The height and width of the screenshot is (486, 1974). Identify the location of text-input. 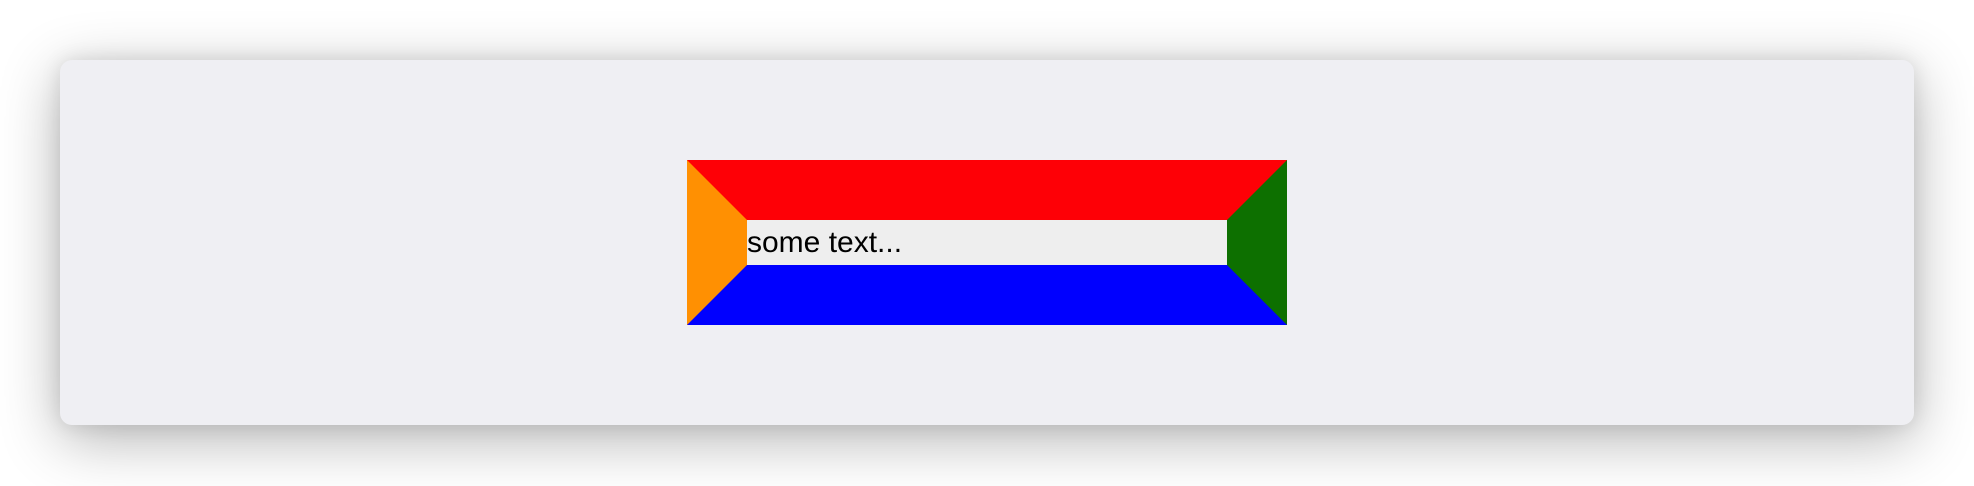
(987, 242).